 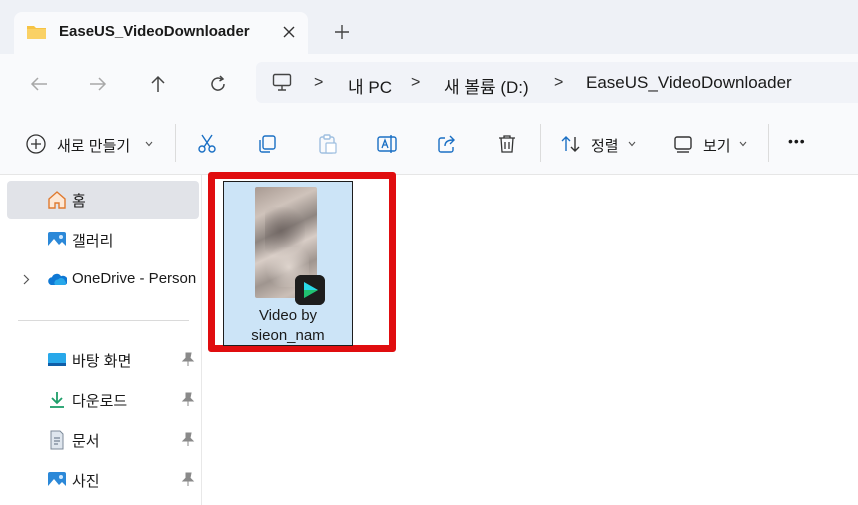 I want to click on breadcrumb-folder: EaseUS_VideoDownloader, so click(x=689, y=83).